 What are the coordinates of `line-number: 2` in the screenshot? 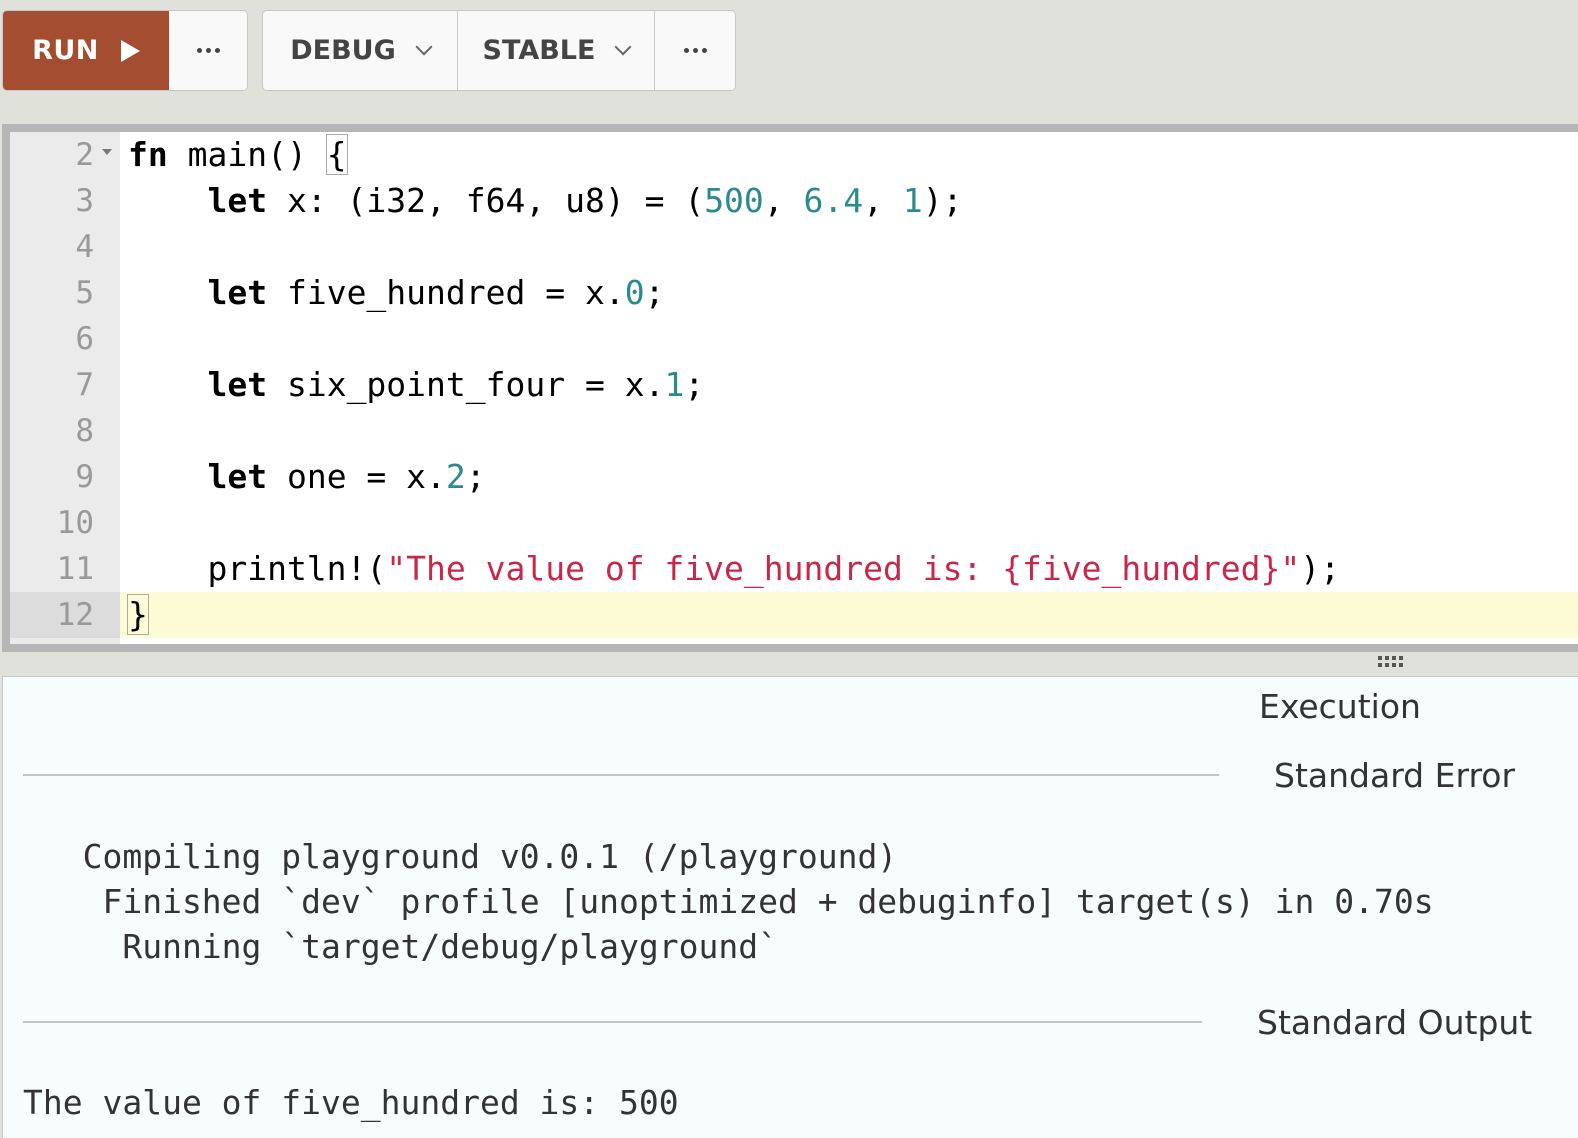 It's located at (84, 155).